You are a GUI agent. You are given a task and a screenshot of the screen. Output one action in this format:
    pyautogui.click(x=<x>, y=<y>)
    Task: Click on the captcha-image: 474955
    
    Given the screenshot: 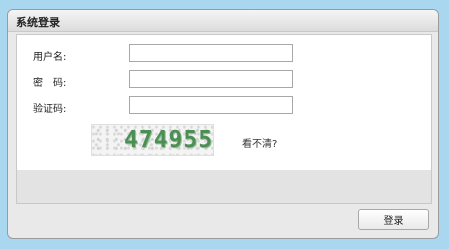 What is the action you would take?
    pyautogui.click(x=152, y=140)
    